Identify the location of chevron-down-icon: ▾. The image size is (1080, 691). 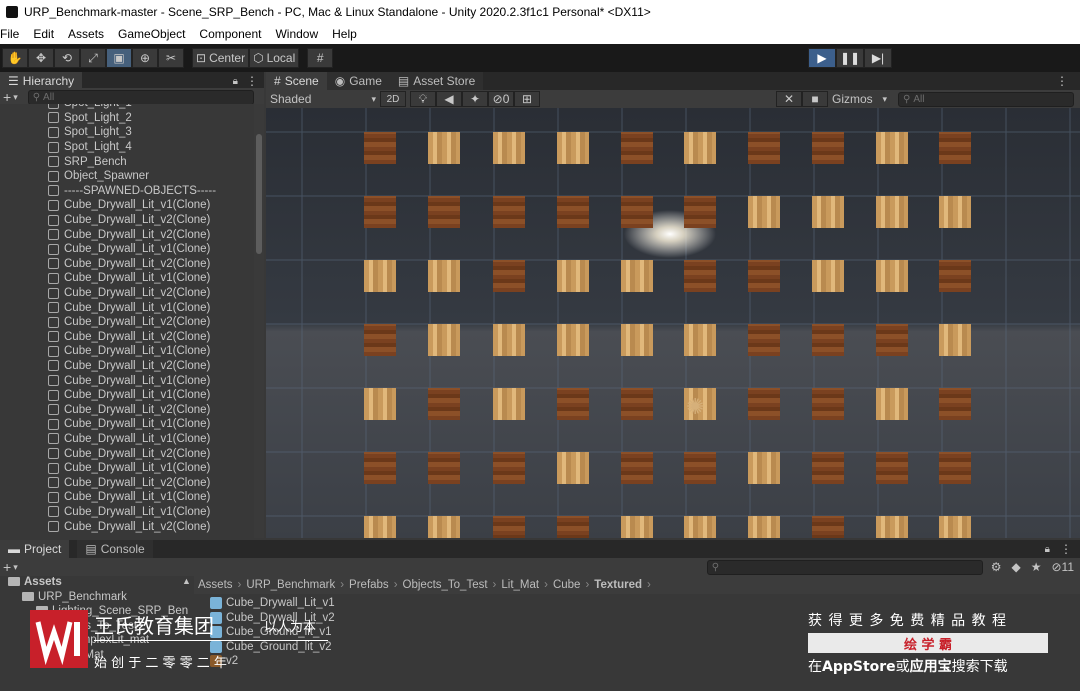
(15, 97).